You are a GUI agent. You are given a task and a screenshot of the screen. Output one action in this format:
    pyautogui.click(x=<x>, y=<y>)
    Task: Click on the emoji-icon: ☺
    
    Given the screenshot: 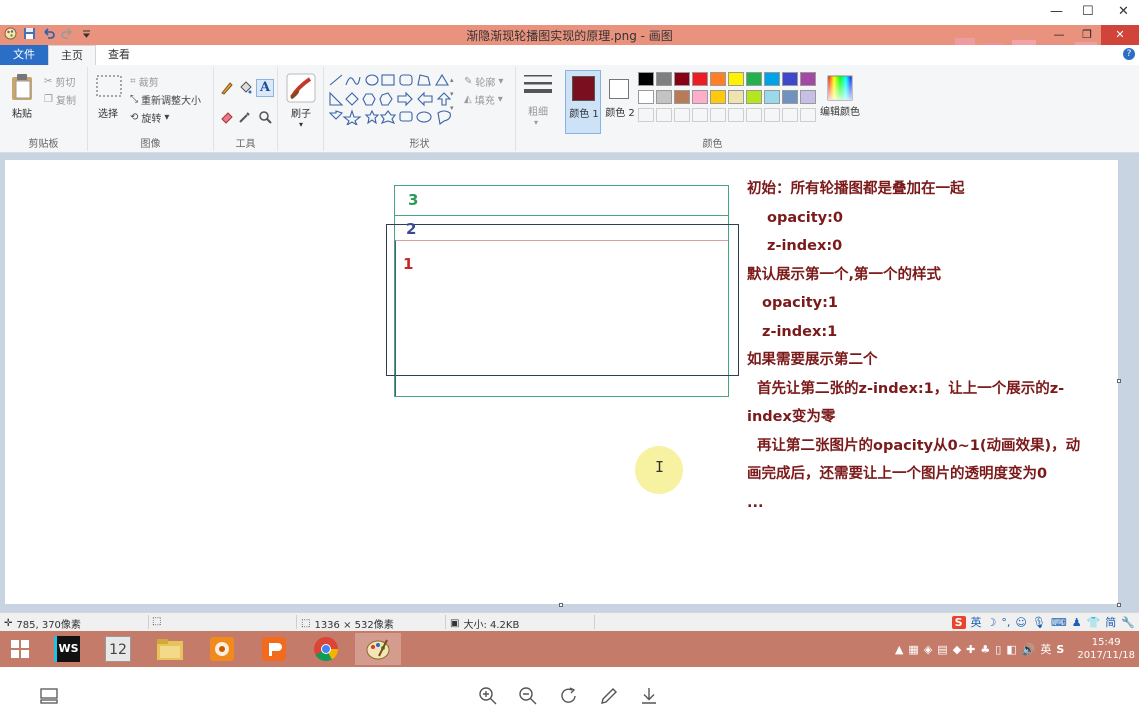 What is the action you would take?
    pyautogui.click(x=1020, y=622)
    